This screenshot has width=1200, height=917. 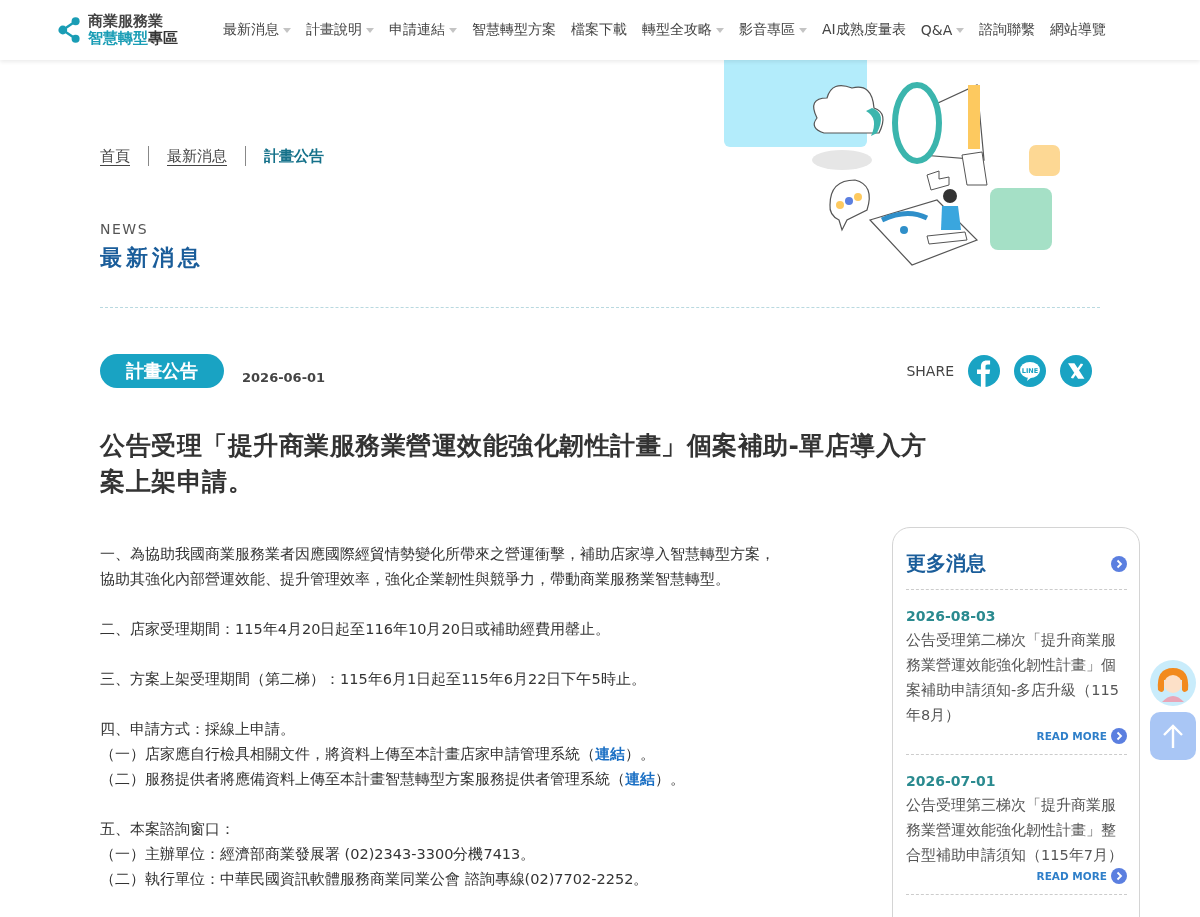 What do you see at coordinates (423, 30) in the screenshot?
I see `nav-item: 申請連結` at bounding box center [423, 30].